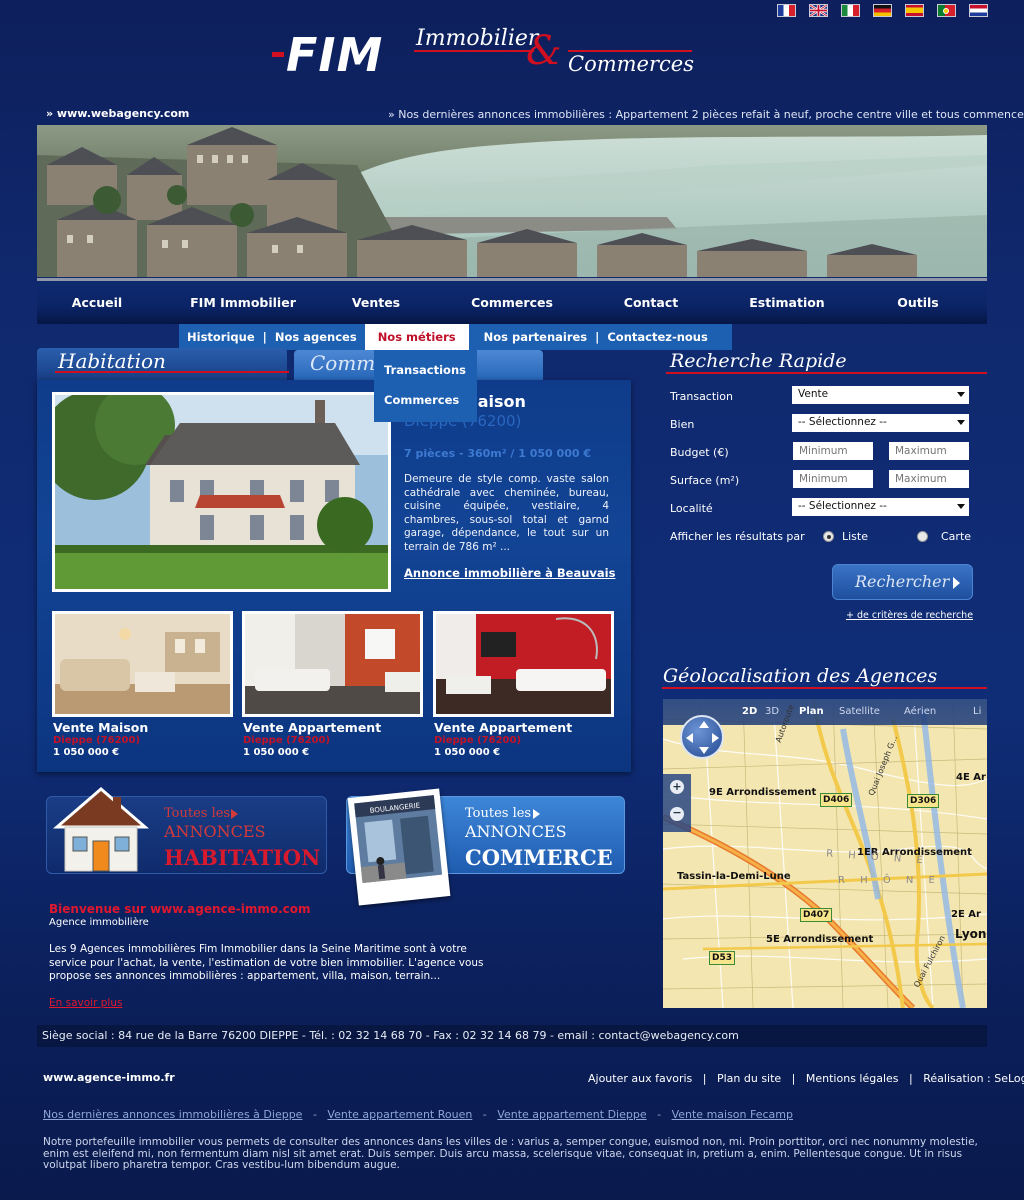 Image resolution: width=1024 pixels, height=1200 pixels. I want to click on map-tab-aerien: Aérien, so click(920, 711).